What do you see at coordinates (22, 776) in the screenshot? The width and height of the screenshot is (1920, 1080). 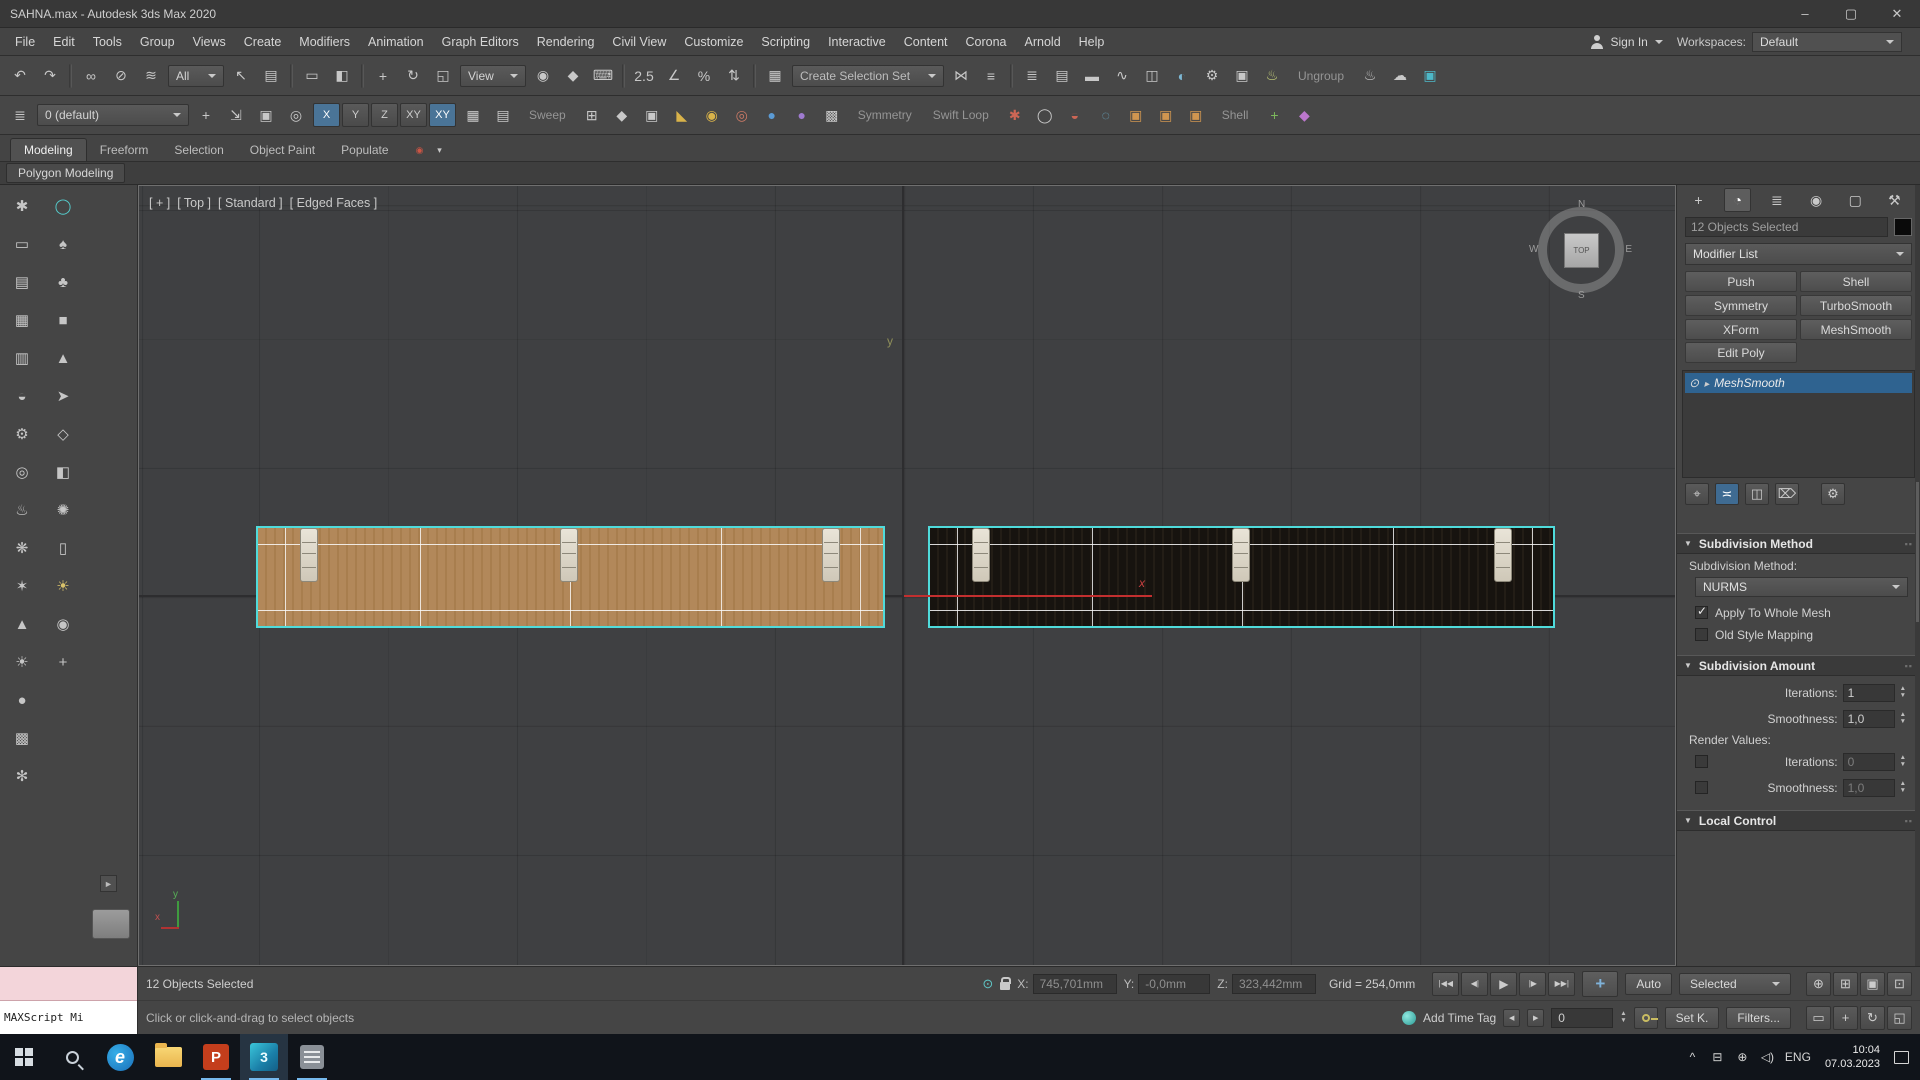 I see `snowflake-icon: ✻` at bounding box center [22, 776].